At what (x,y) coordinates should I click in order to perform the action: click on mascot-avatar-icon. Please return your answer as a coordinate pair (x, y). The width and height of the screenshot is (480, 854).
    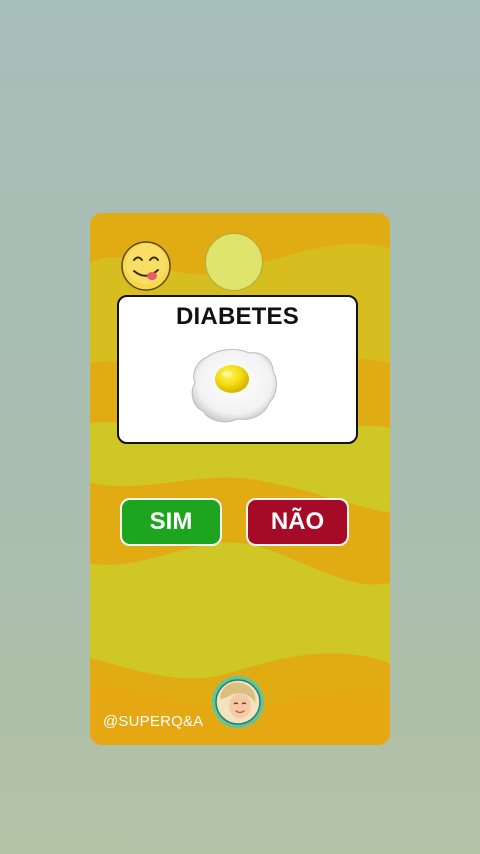
    Looking at the image, I should click on (238, 702).